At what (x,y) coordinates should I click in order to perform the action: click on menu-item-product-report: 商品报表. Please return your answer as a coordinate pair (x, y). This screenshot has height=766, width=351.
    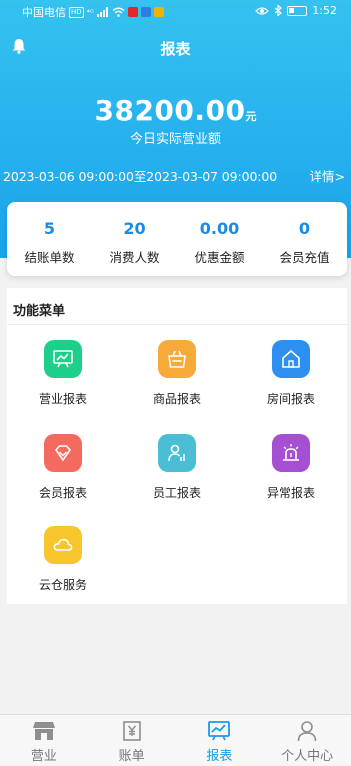
    Looking at the image, I should click on (177, 373).